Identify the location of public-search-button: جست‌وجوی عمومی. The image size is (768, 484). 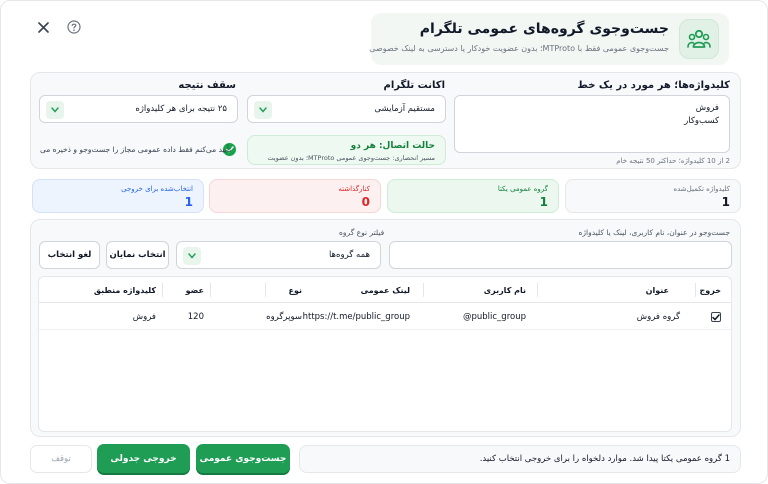
(243, 458).